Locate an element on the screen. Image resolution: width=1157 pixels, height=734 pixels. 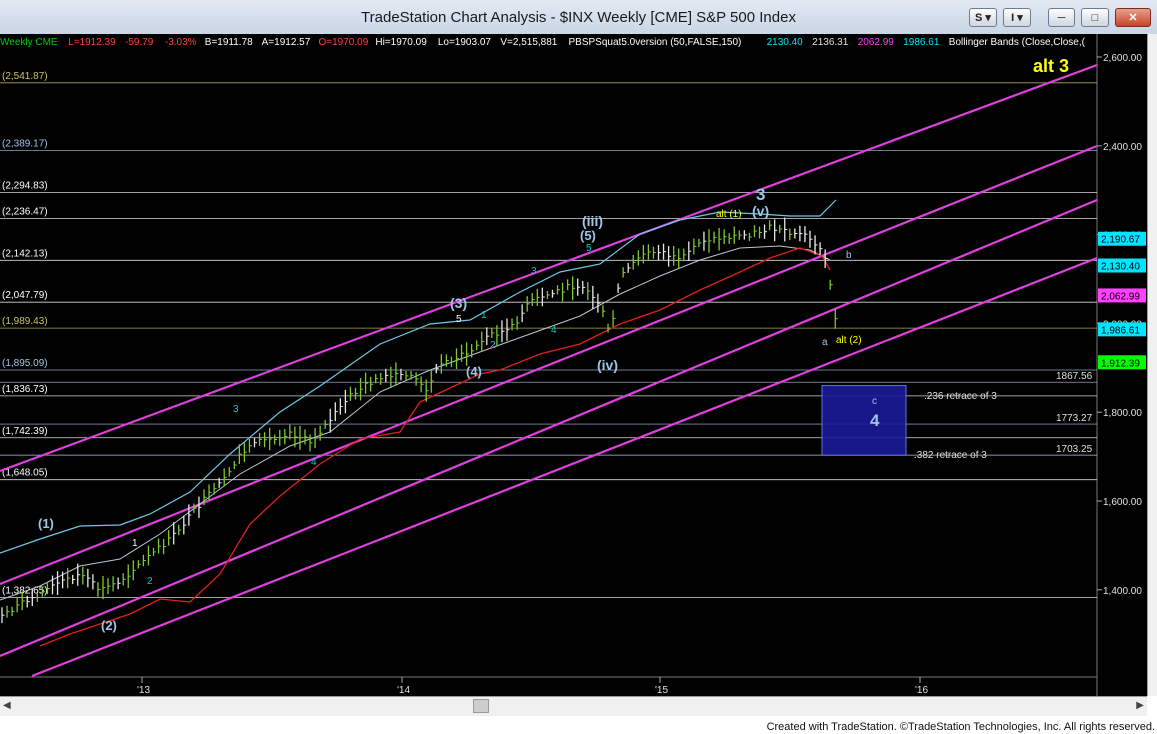
wave-label: b is located at coordinates (849, 255).